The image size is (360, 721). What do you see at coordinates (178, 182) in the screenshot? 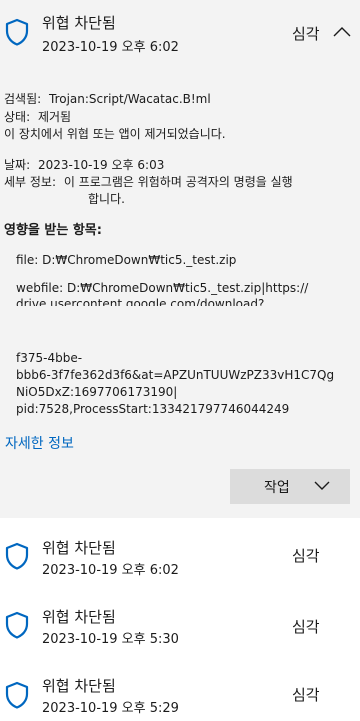
I see `details-text-1: 이 프로그램은 위험하며 공격자의 명령을 실행` at bounding box center [178, 182].